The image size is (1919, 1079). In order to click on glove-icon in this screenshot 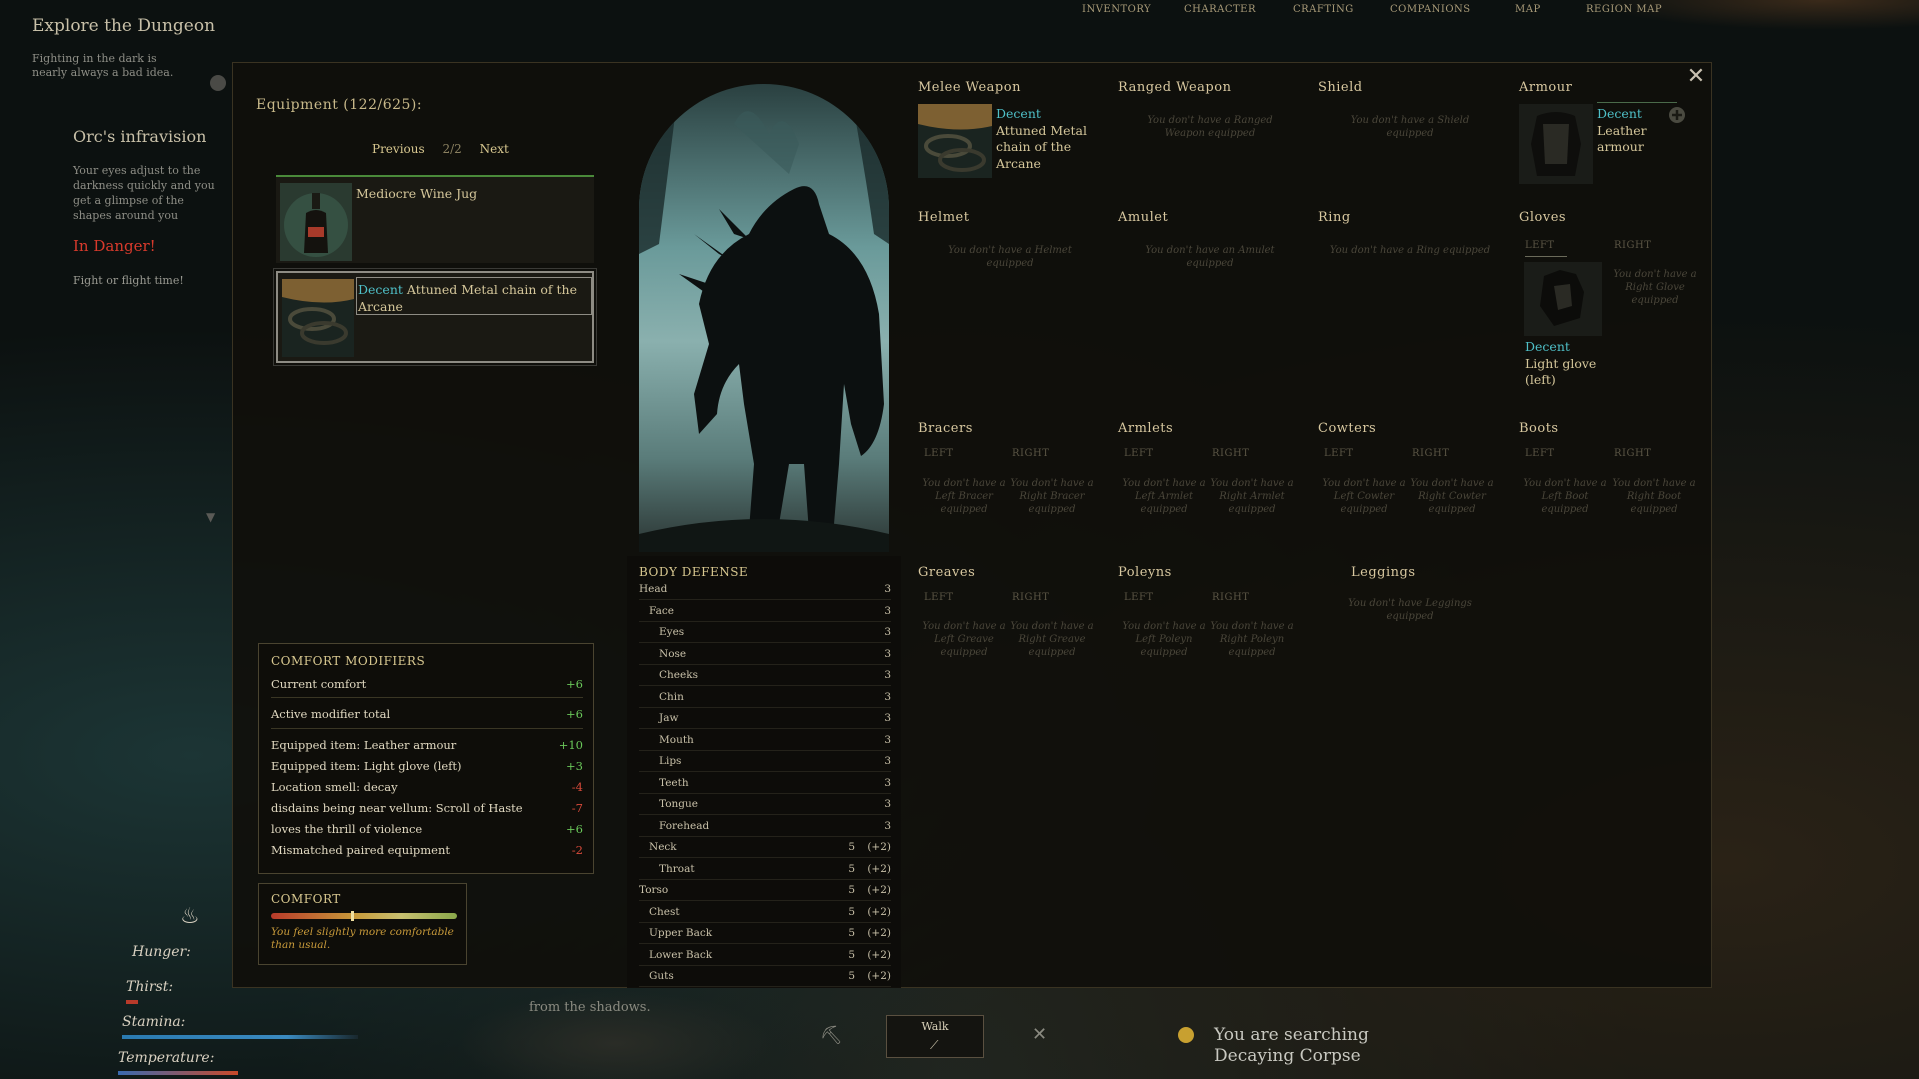, I will do `click(1563, 299)`.